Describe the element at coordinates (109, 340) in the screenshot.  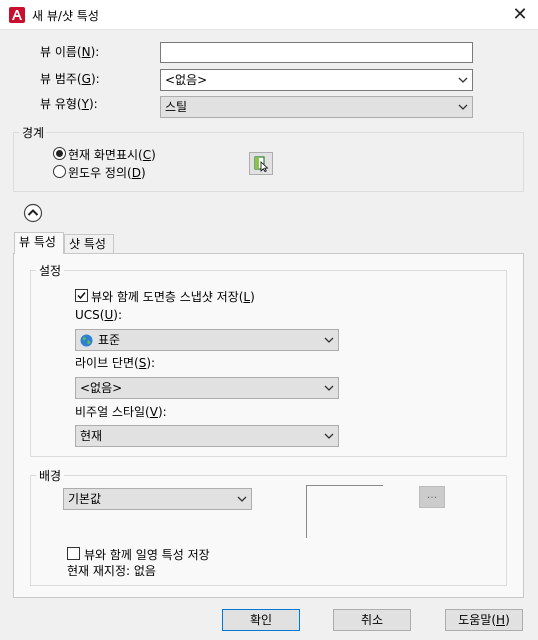
I see `ucs-value: 표준` at that location.